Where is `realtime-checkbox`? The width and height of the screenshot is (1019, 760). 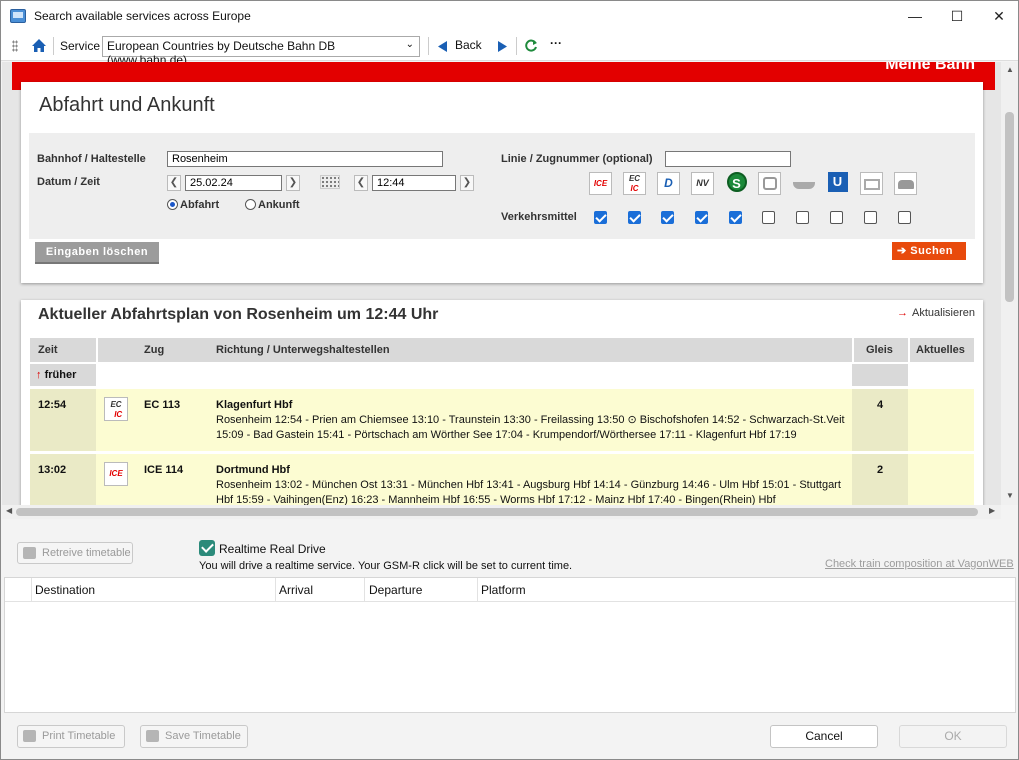
realtime-checkbox is located at coordinates (207, 548).